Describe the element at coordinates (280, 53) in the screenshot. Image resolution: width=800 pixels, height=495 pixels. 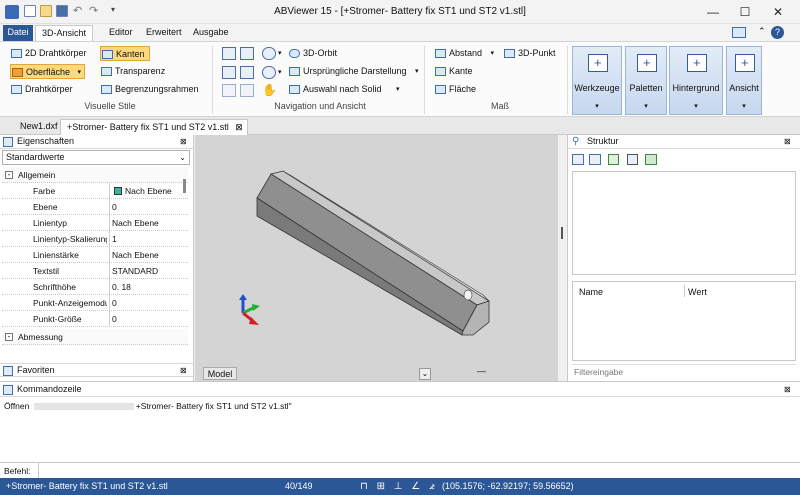
I see `zoom-in-dropdown-icon: ▾` at that location.